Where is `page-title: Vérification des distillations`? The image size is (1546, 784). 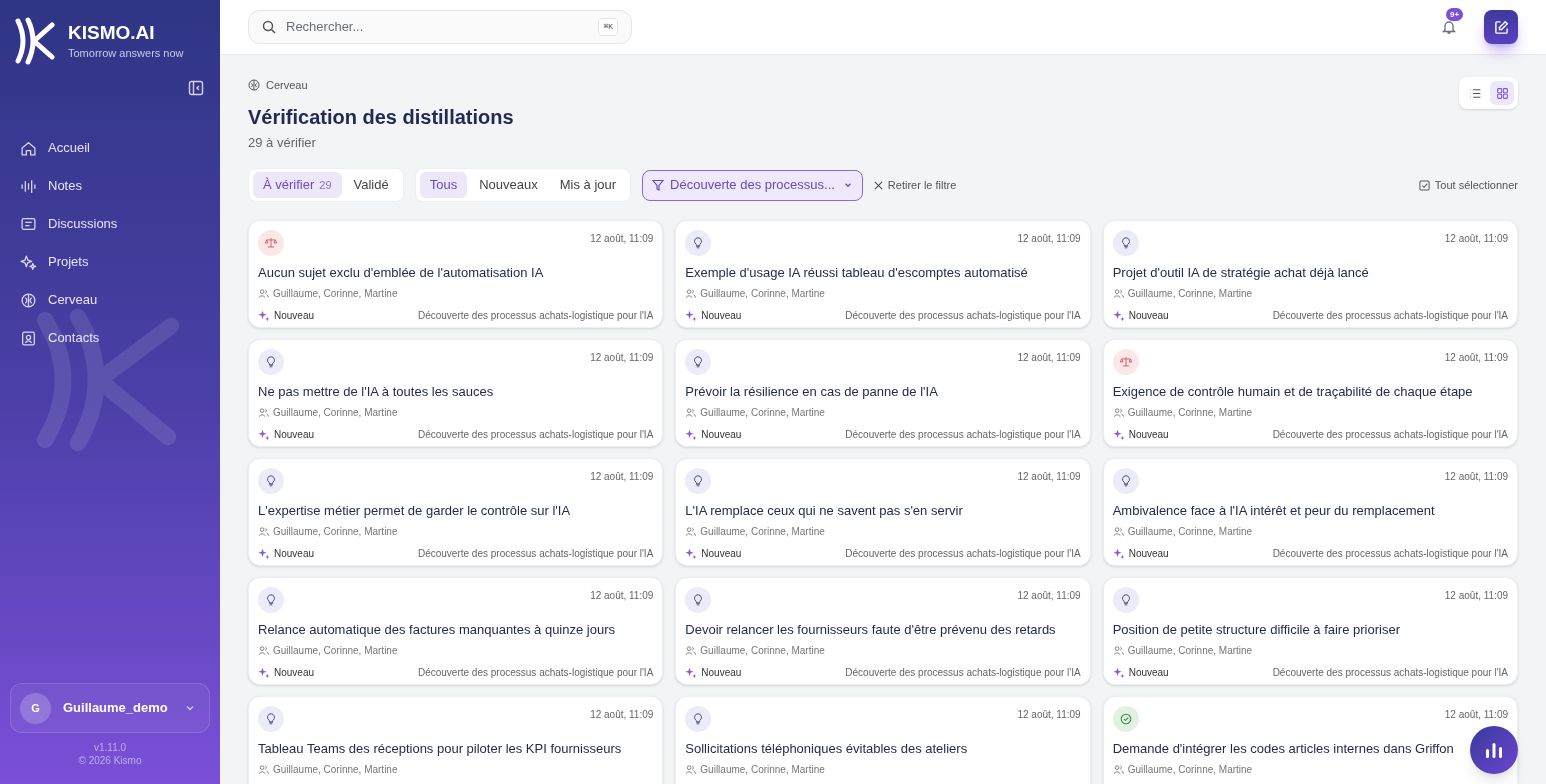
page-title: Vérification des distillations is located at coordinates (381, 117).